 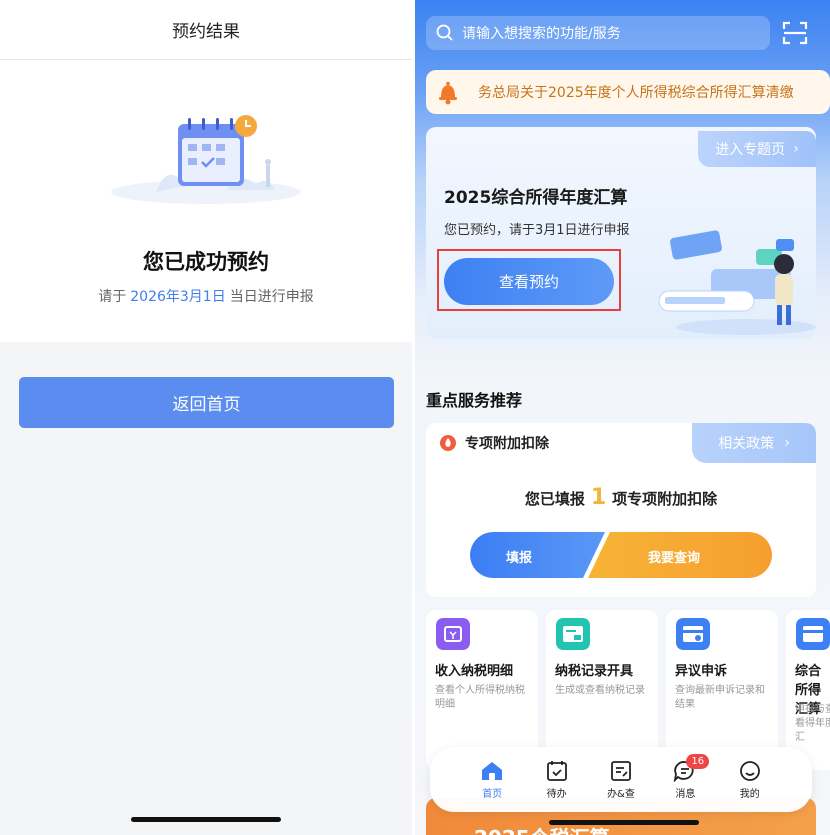 I want to click on search-icon, so click(x=444, y=32).